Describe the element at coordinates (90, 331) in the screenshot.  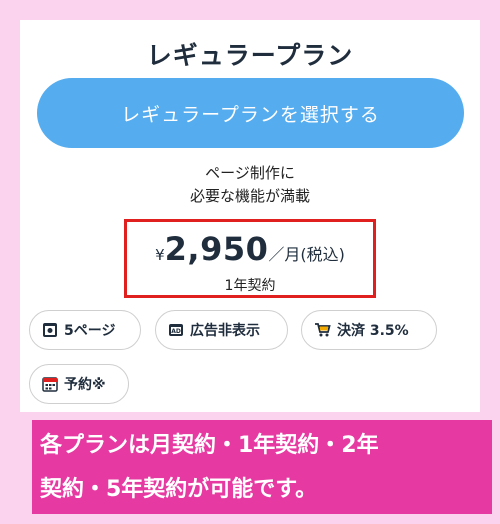
I see `feature-label: 5ページ` at that location.